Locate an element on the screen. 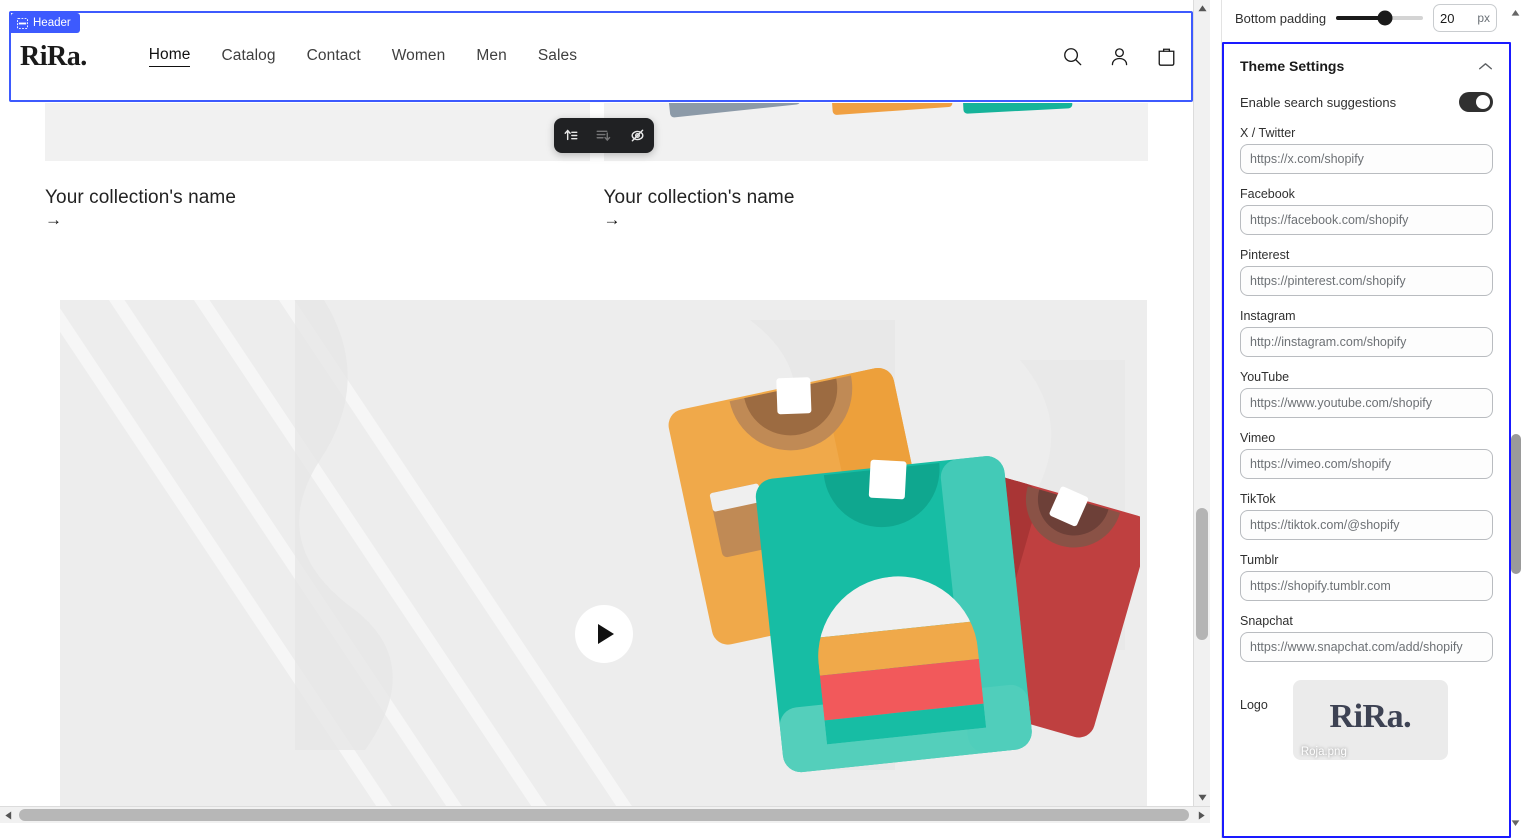 This screenshot has height=838, width=1522. vimeo-input is located at coordinates (1366, 464).